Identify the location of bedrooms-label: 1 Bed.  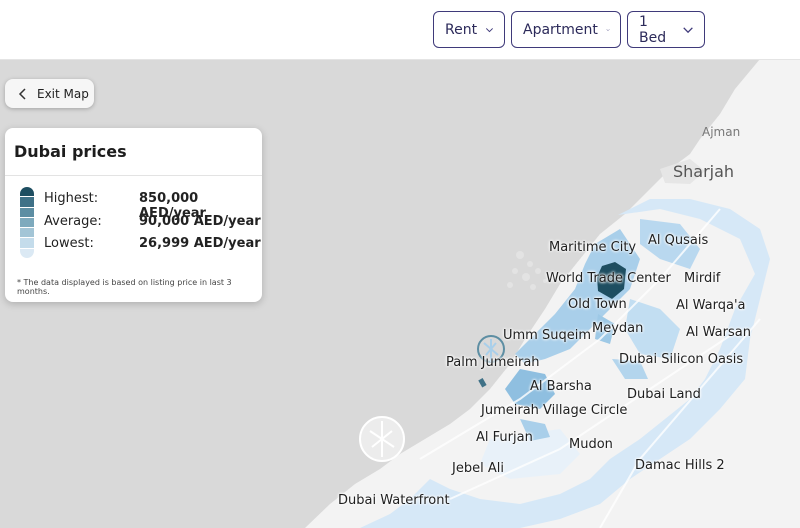
(653, 29).